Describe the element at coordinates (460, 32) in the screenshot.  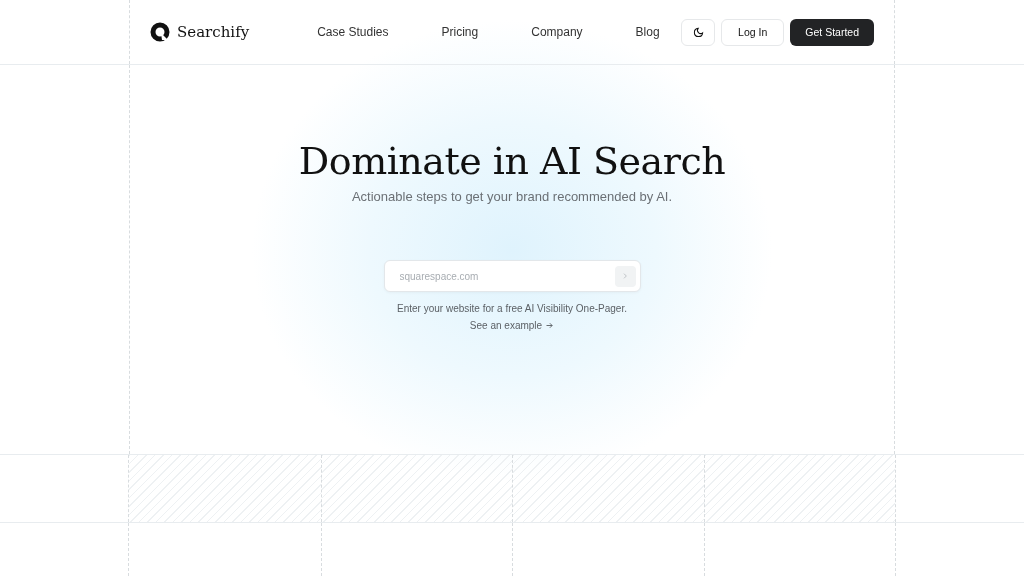
I see `nav-link: Pricing` at that location.